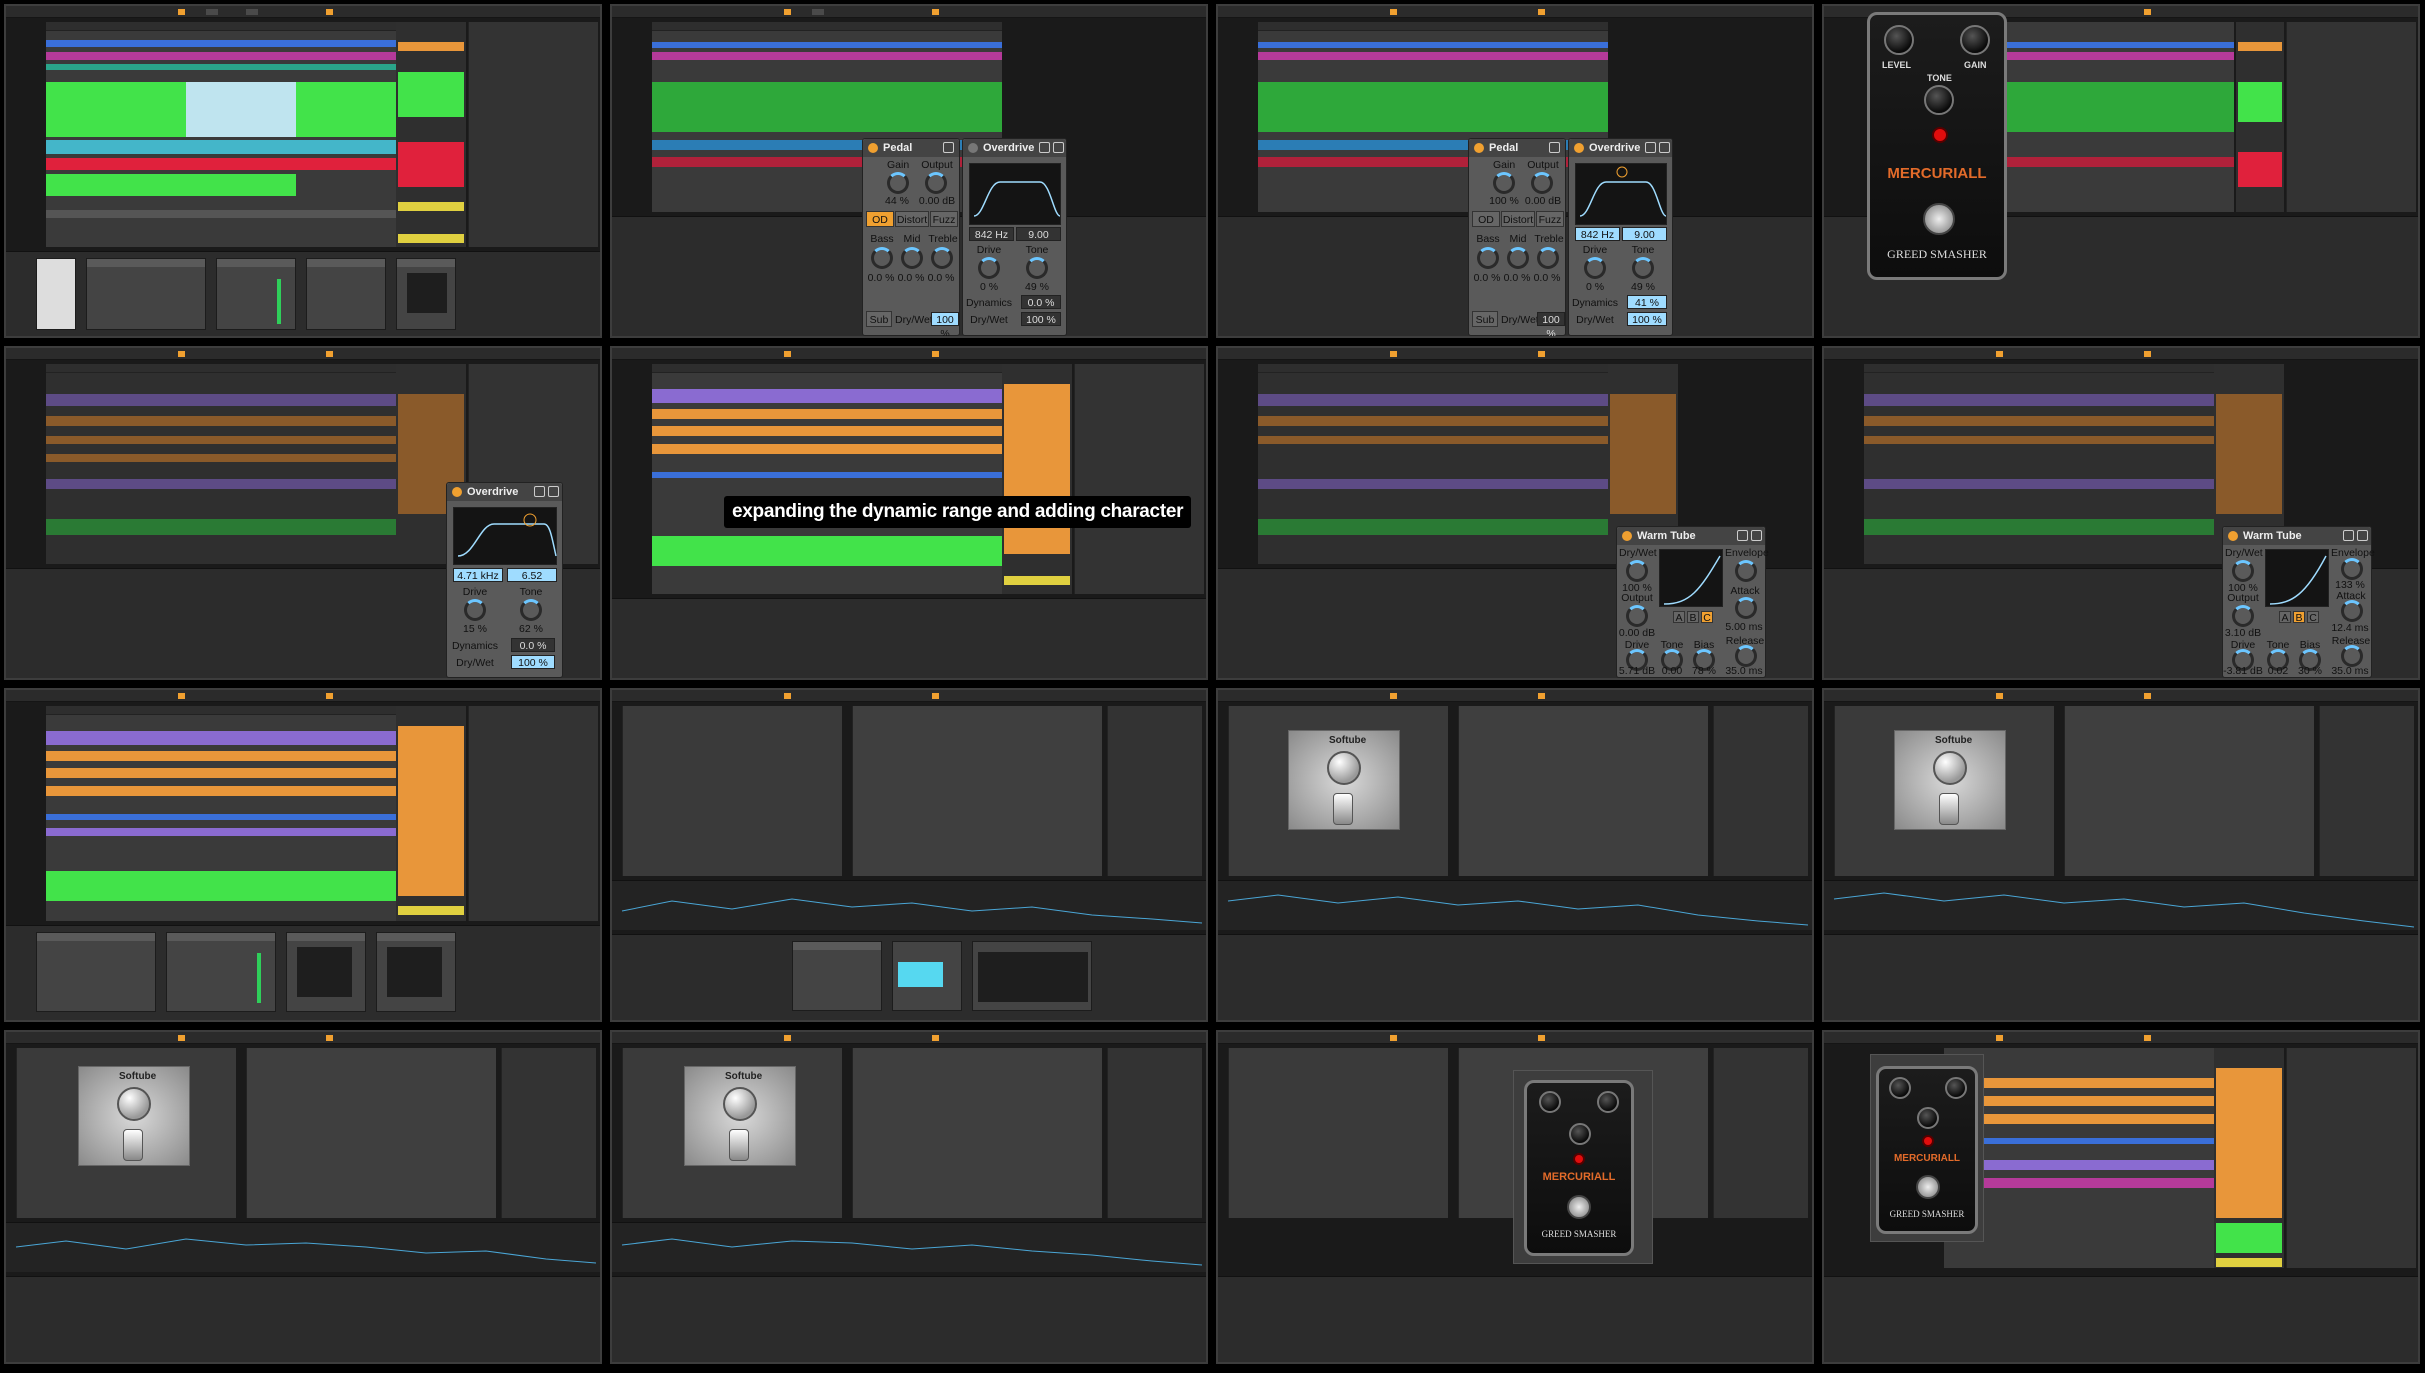 This screenshot has height=1373, width=2425. What do you see at coordinates (431, 134) in the screenshot?
I see `scene-list` at bounding box center [431, 134].